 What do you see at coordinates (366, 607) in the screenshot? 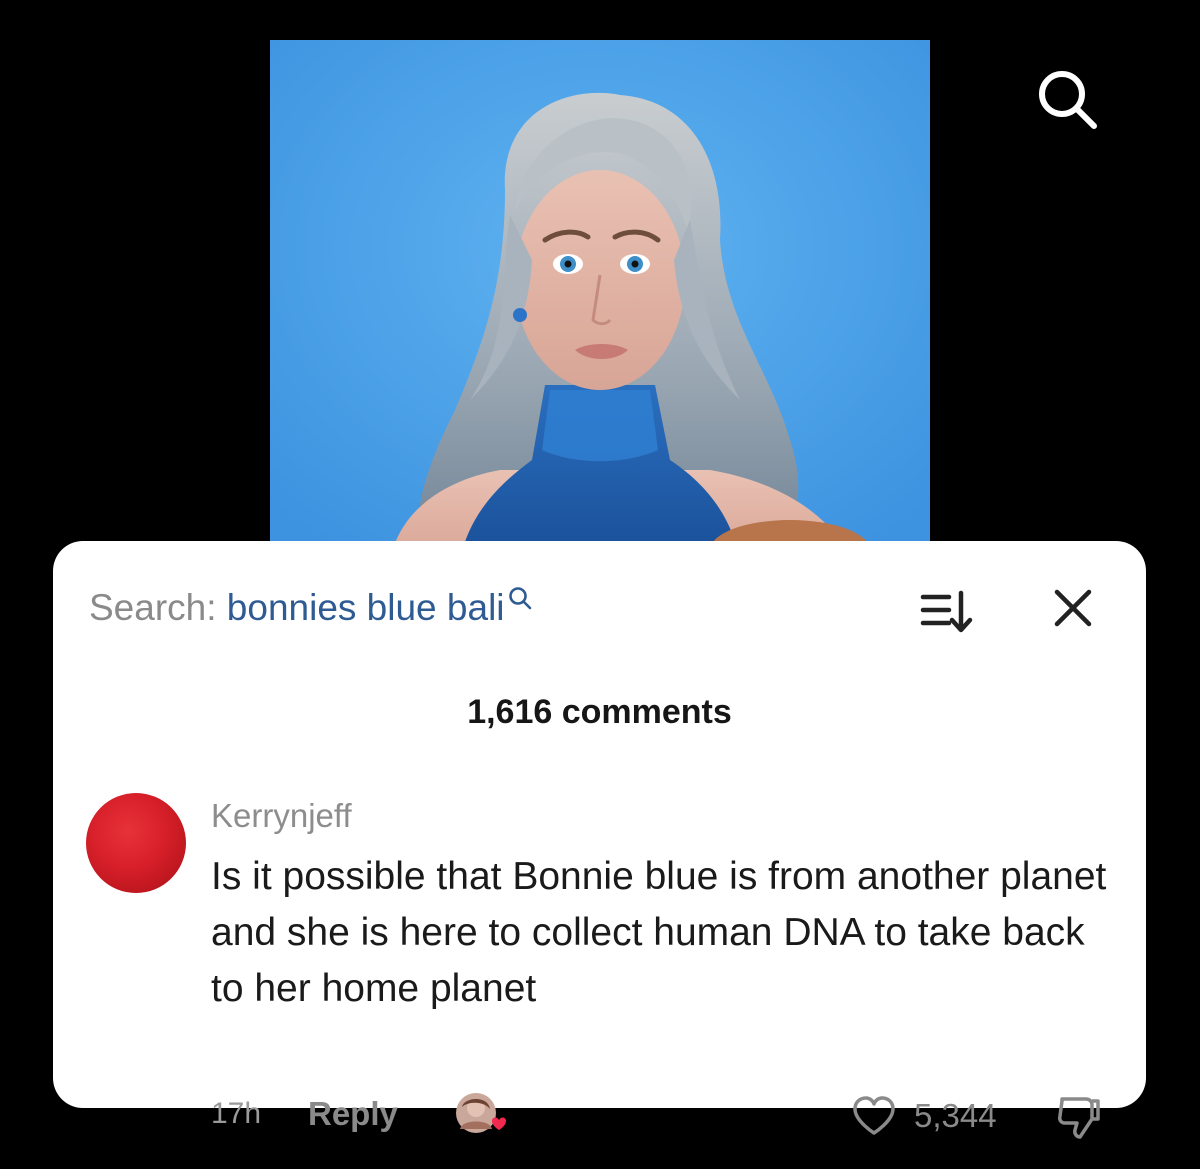
I see `search-query-link: bonnies blue bali` at bounding box center [366, 607].